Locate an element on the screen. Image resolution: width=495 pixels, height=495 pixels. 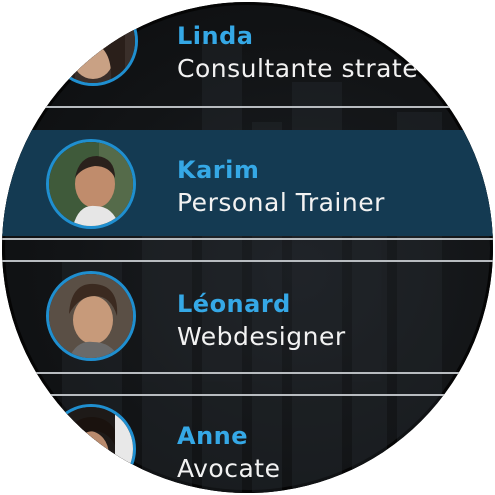
avatar-leonard is located at coordinates (91, 316).